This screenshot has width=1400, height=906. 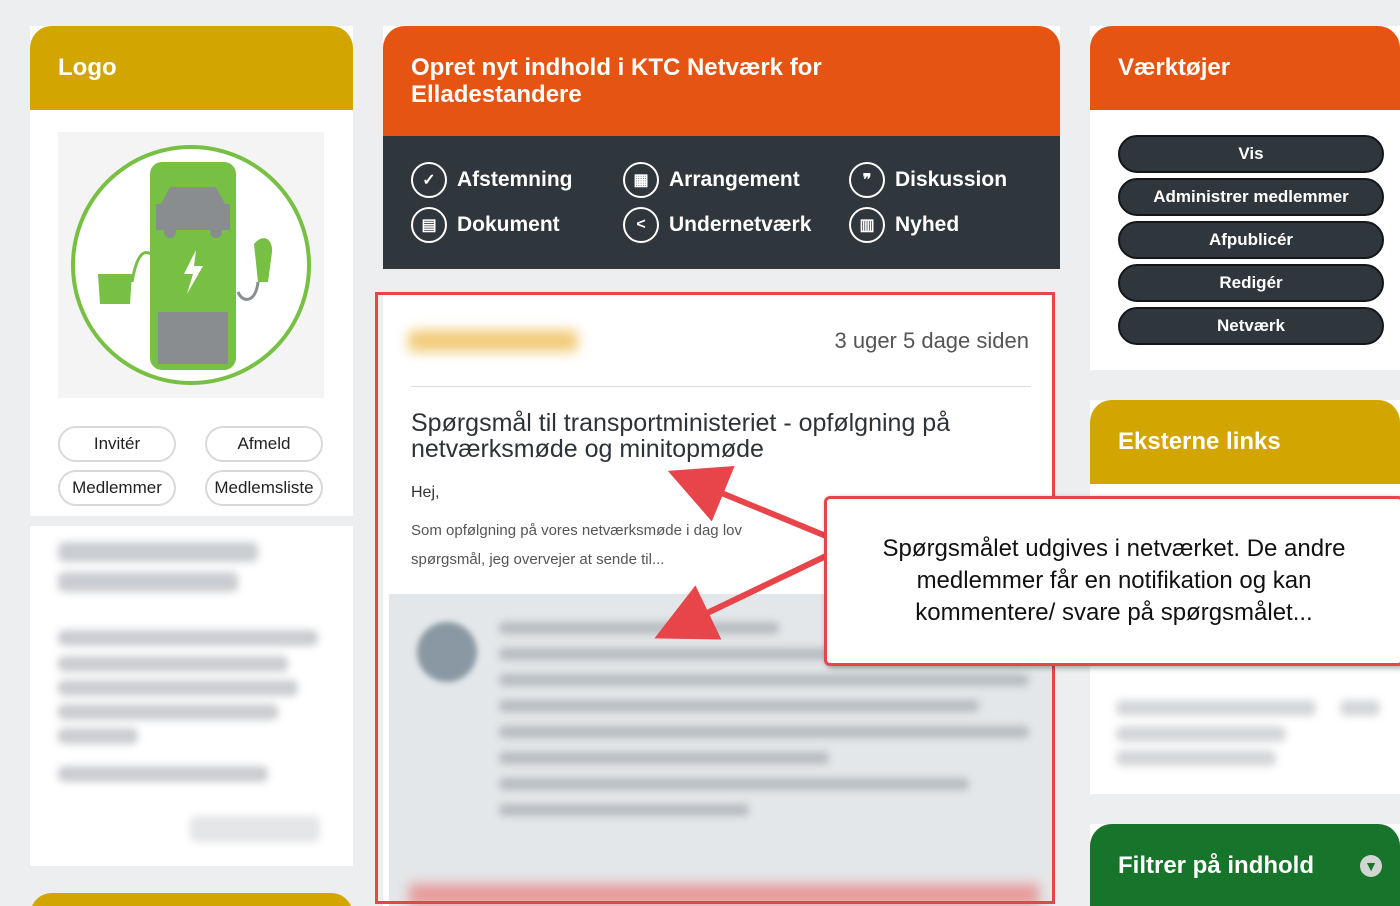 What do you see at coordinates (741, 552) in the screenshot?
I see `annotation-arrows` at bounding box center [741, 552].